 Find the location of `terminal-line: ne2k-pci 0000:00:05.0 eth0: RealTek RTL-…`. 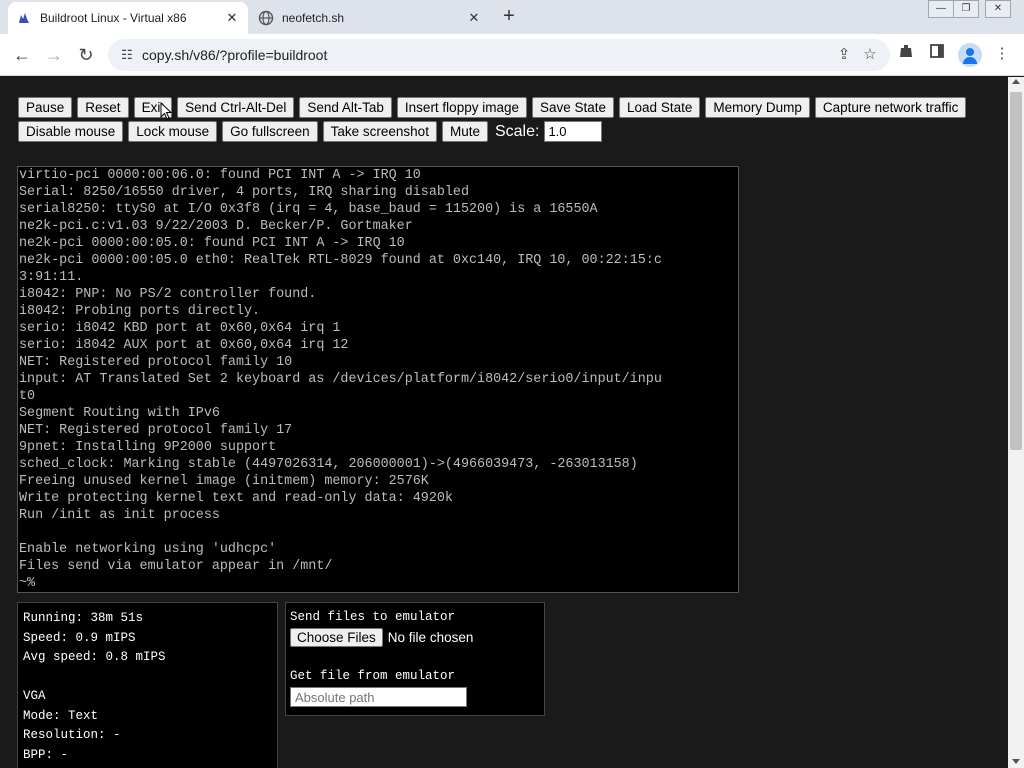

terminal-line: ne2k-pci 0000:00:05.0 eth0: RealTek RTL-… is located at coordinates (340, 260).